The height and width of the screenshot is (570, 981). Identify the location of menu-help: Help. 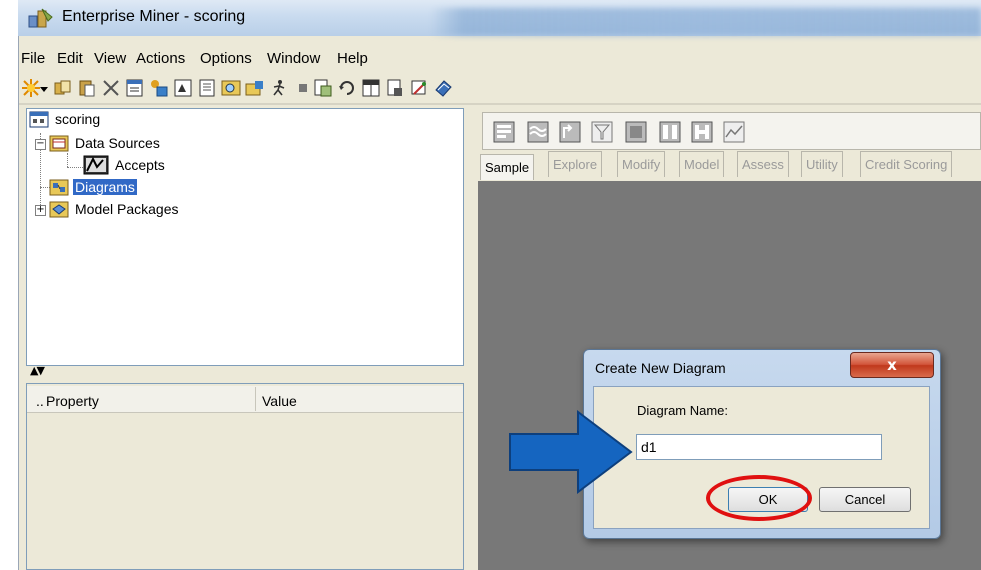
(352, 58).